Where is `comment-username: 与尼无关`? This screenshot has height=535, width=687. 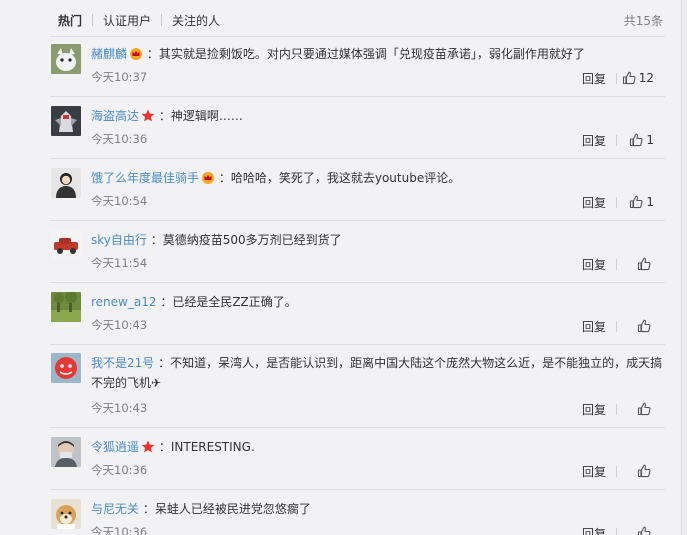 comment-username: 与尼无关 is located at coordinates (115, 509).